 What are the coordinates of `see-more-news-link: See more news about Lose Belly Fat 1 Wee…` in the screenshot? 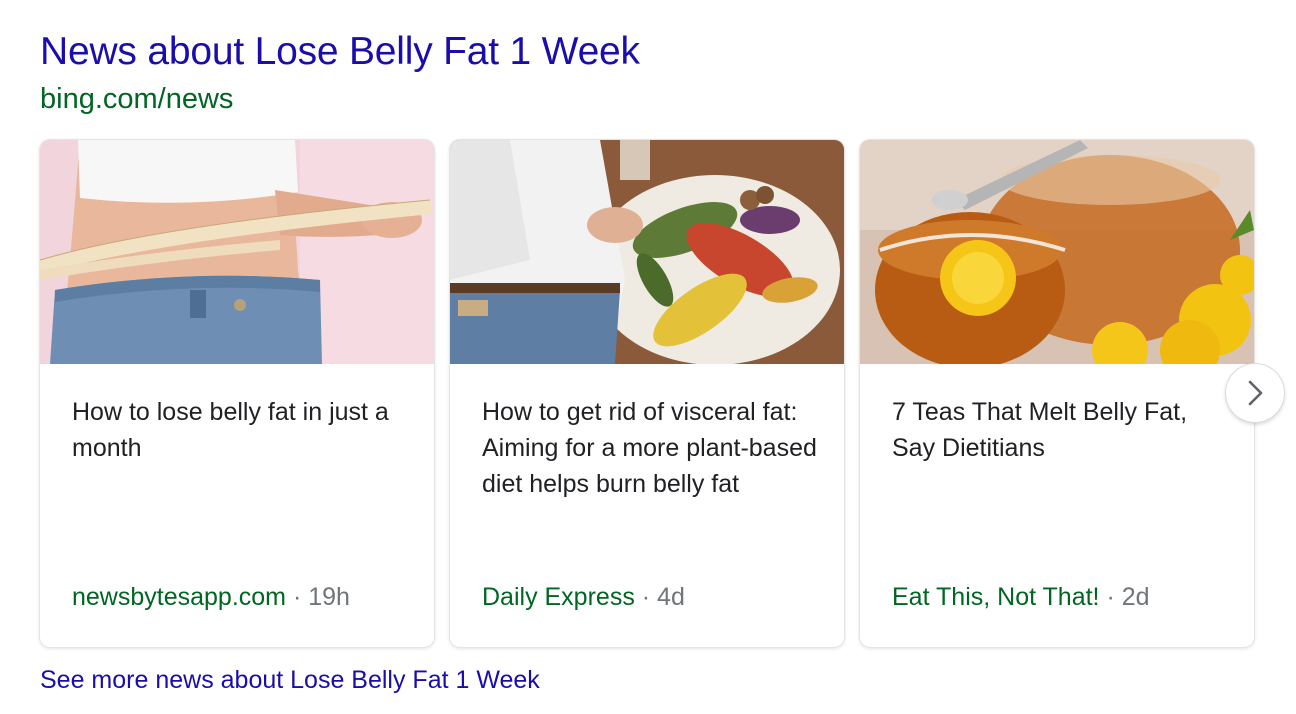 It's located at (290, 680).